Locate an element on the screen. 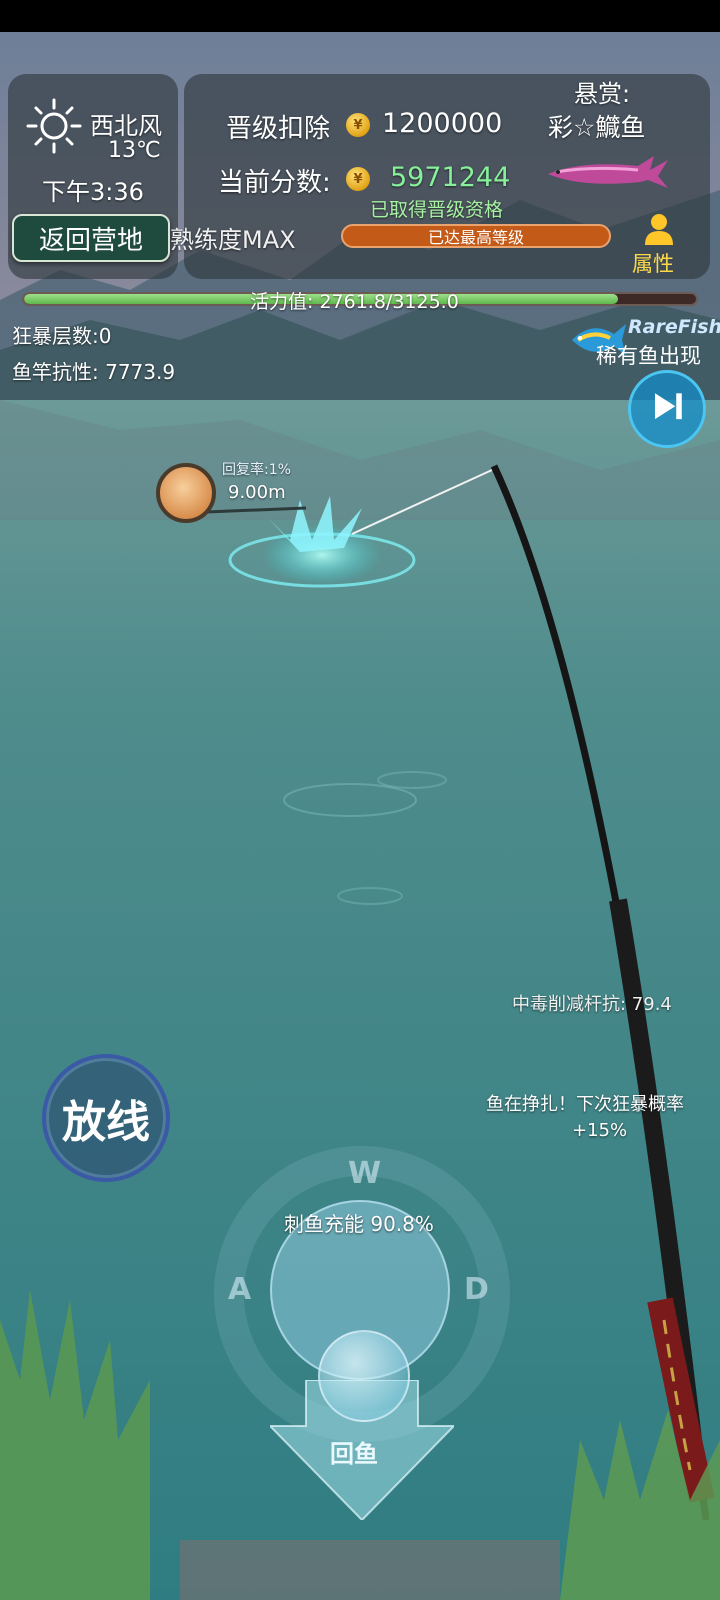  key-a-label: A is located at coordinates (240, 1289).